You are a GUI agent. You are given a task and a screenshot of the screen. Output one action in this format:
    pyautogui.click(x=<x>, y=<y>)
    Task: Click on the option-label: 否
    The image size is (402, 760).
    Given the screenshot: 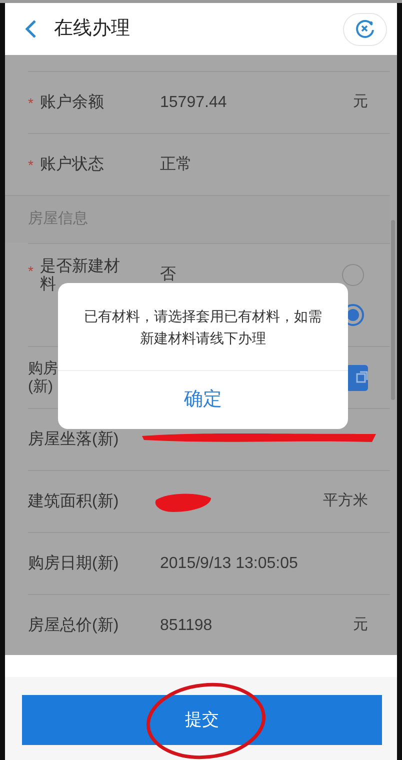 What is the action you would take?
    pyautogui.click(x=168, y=275)
    